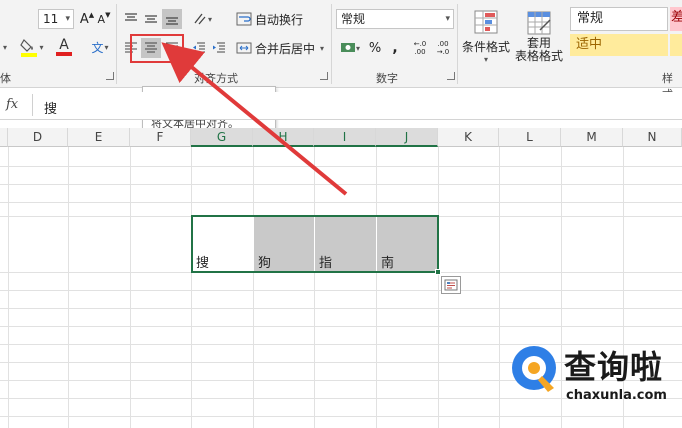  Describe the element at coordinates (614, 367) in the screenshot. I see `watermark-name: 查询啦` at that location.